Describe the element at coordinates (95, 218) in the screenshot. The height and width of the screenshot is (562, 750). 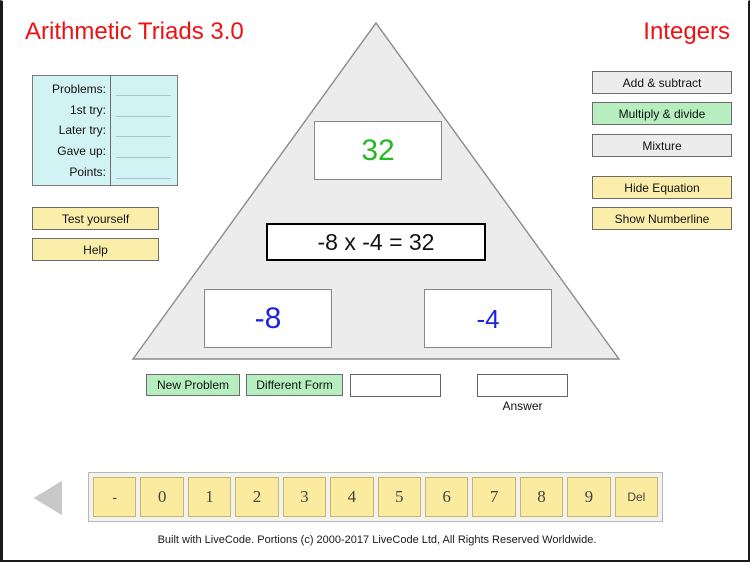
I see `test-yourself-button: Test yourself` at that location.